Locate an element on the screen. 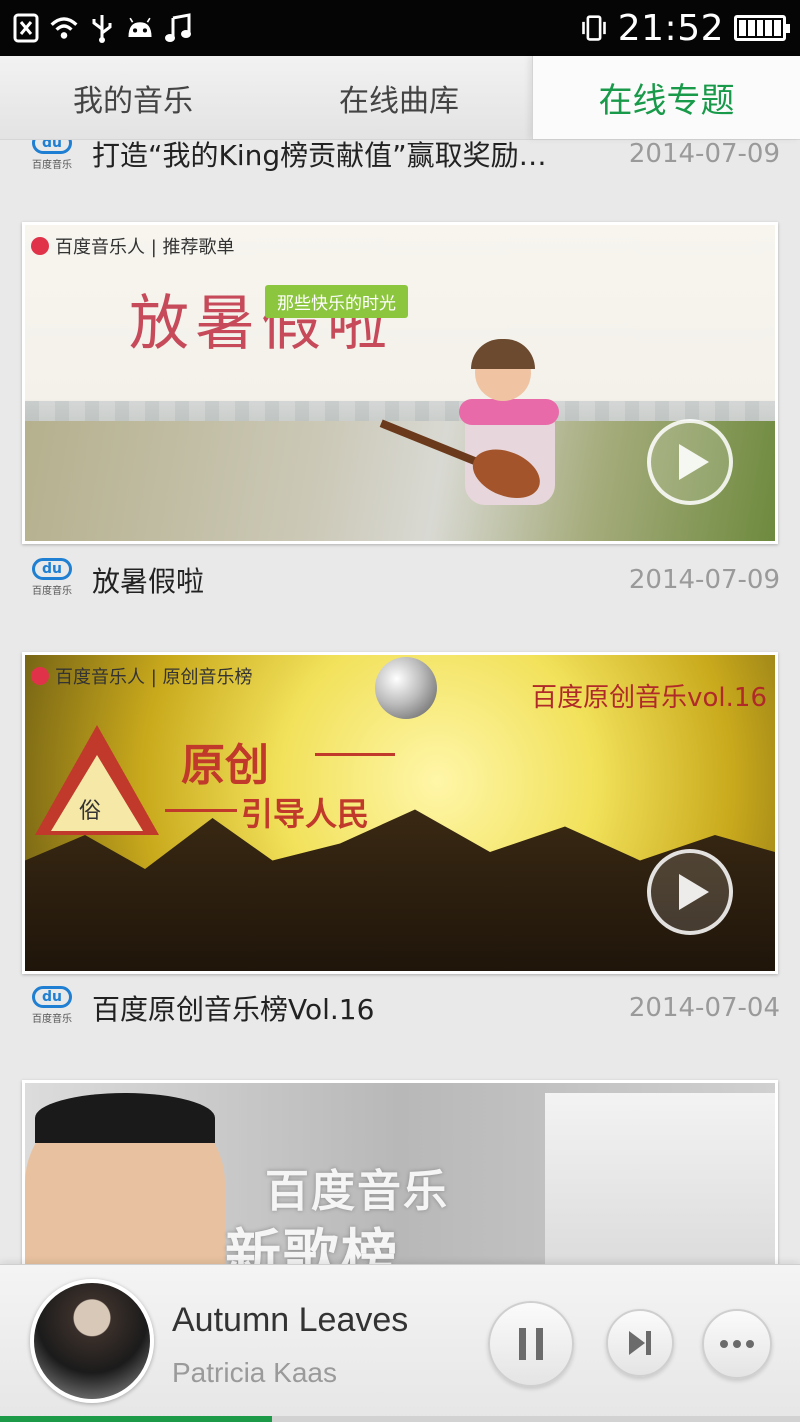  list-item-partial: du 百度音乐 打造“我的King榜贡献值”赢取奖励… 2014-07-09 is located at coordinates (400, 162).